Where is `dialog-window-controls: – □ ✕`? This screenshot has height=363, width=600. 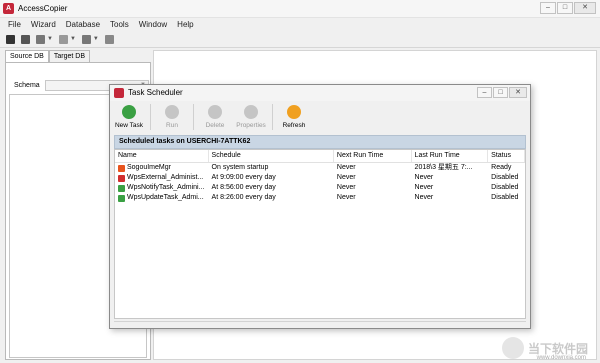
dialog-window-controls: – □ ✕ is located at coordinates (502, 92).